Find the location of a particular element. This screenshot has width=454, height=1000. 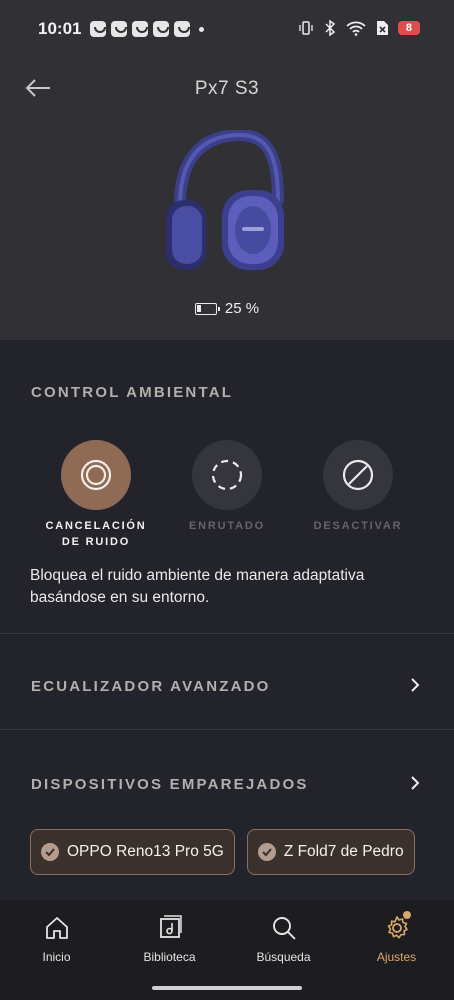

device-chip-label: OPPO Reno13 Pro 5G is located at coordinates (145, 851).